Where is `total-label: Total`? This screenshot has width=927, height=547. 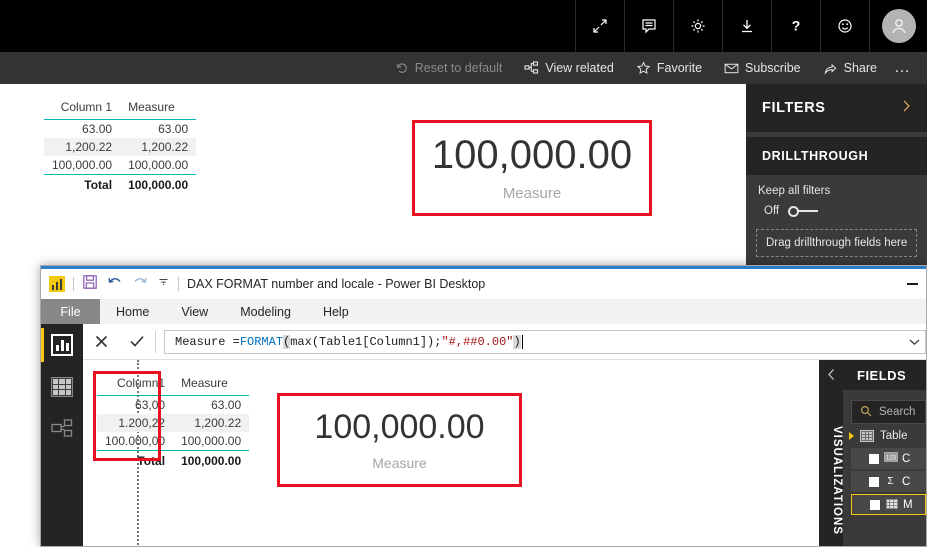
total-label: Total is located at coordinates (98, 185).